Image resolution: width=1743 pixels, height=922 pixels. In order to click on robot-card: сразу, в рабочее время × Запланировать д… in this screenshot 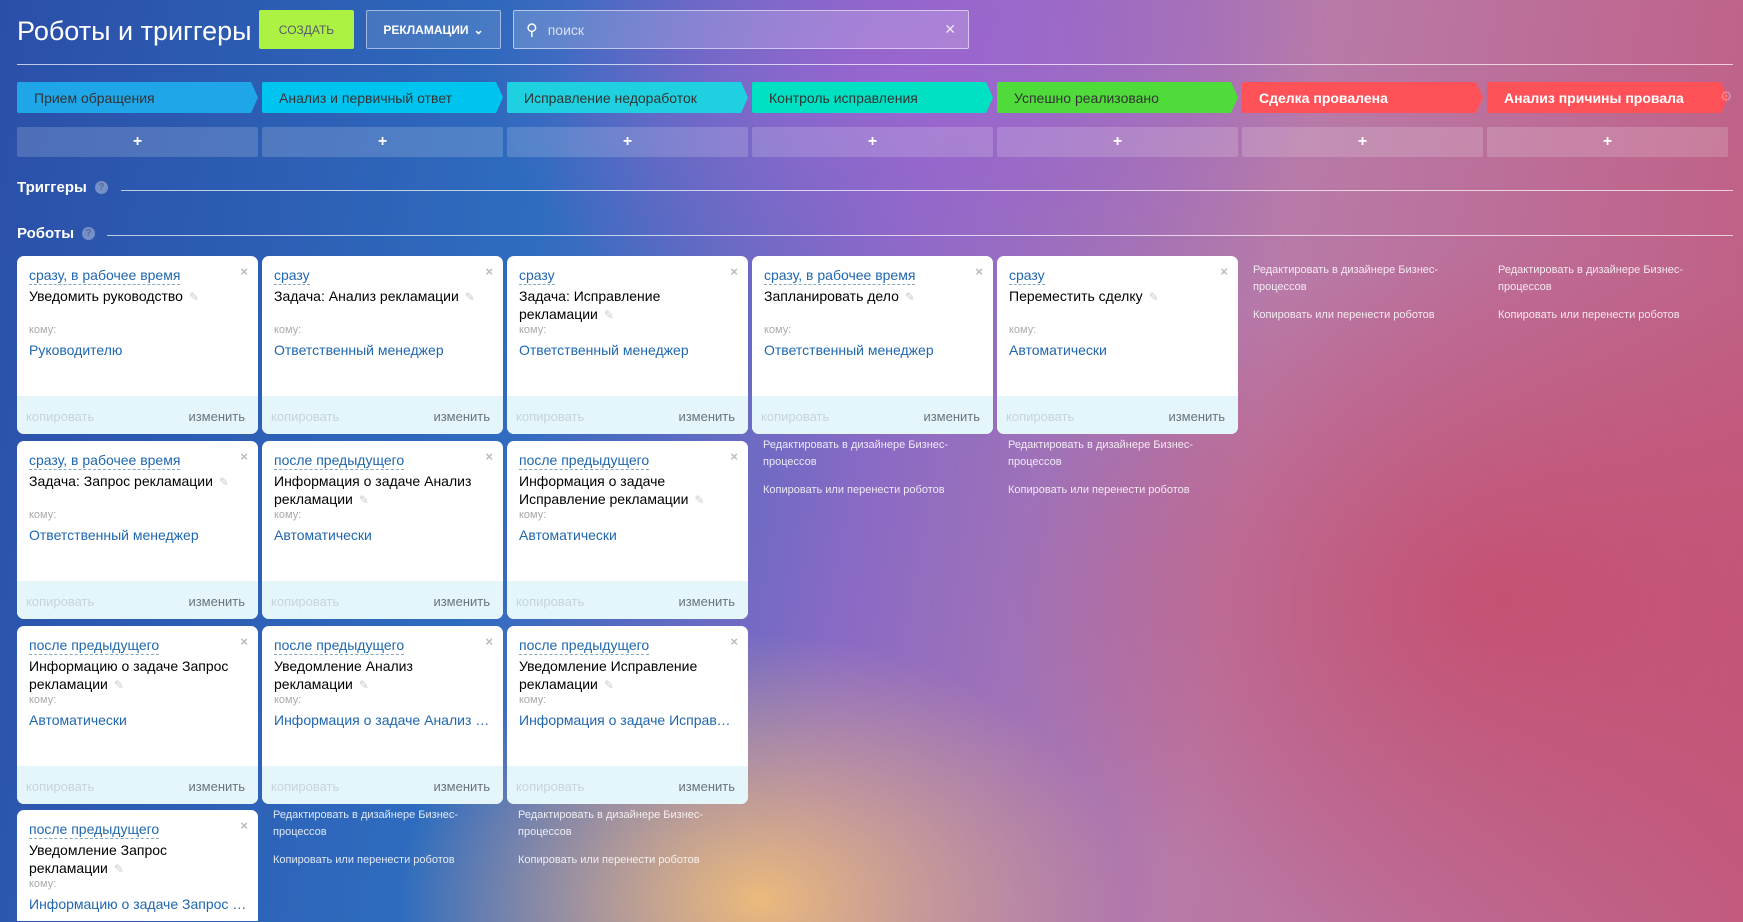, I will do `click(872, 345)`.